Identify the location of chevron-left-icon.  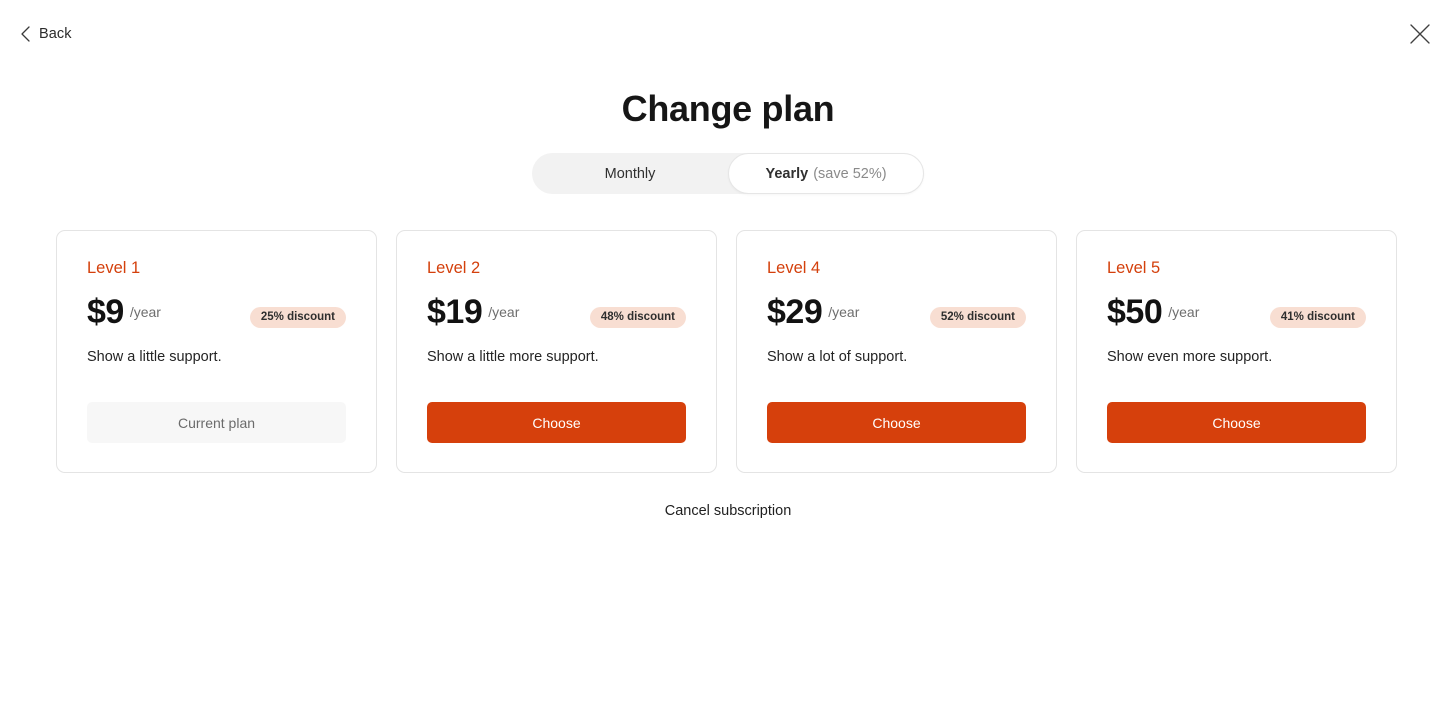
(25, 34).